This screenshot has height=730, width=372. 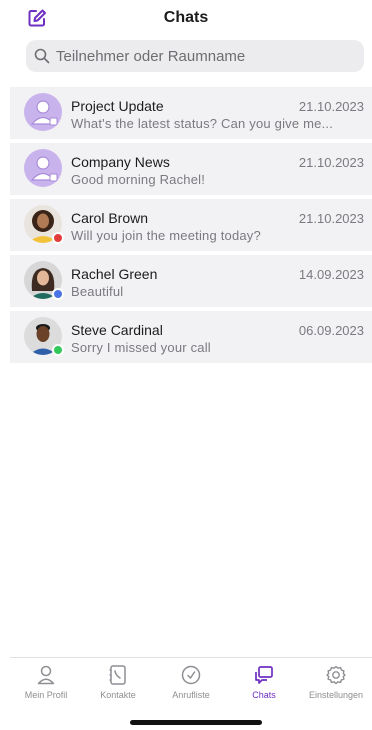 I want to click on tab-kontakte: Kontakte, so click(x=118, y=682).